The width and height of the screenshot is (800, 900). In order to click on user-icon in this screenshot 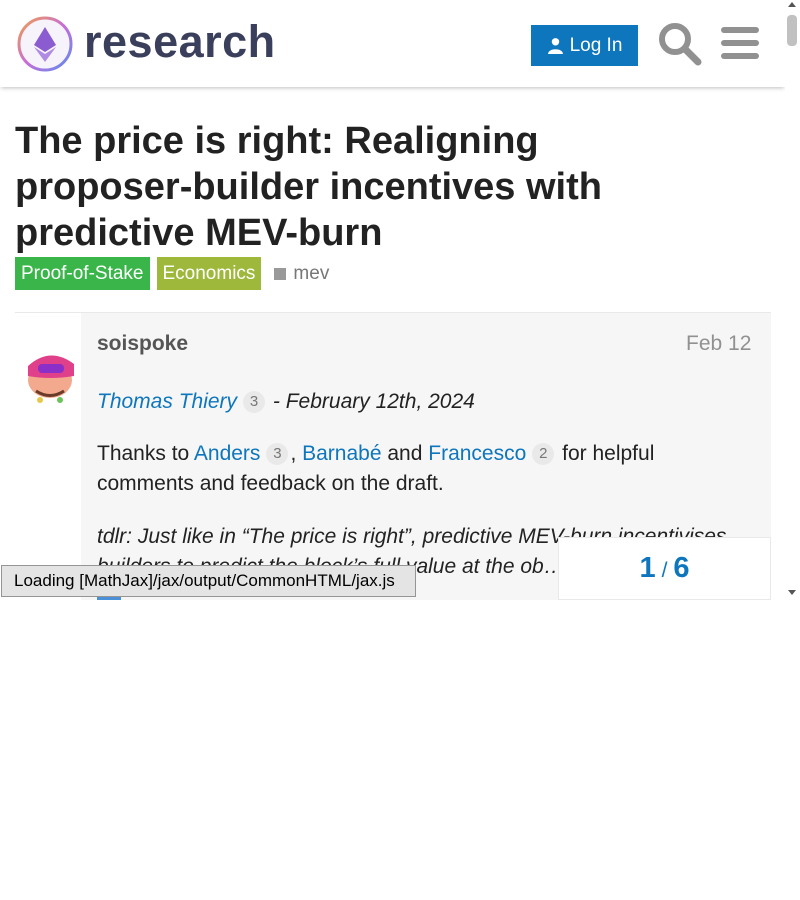, I will do `click(555, 46)`.